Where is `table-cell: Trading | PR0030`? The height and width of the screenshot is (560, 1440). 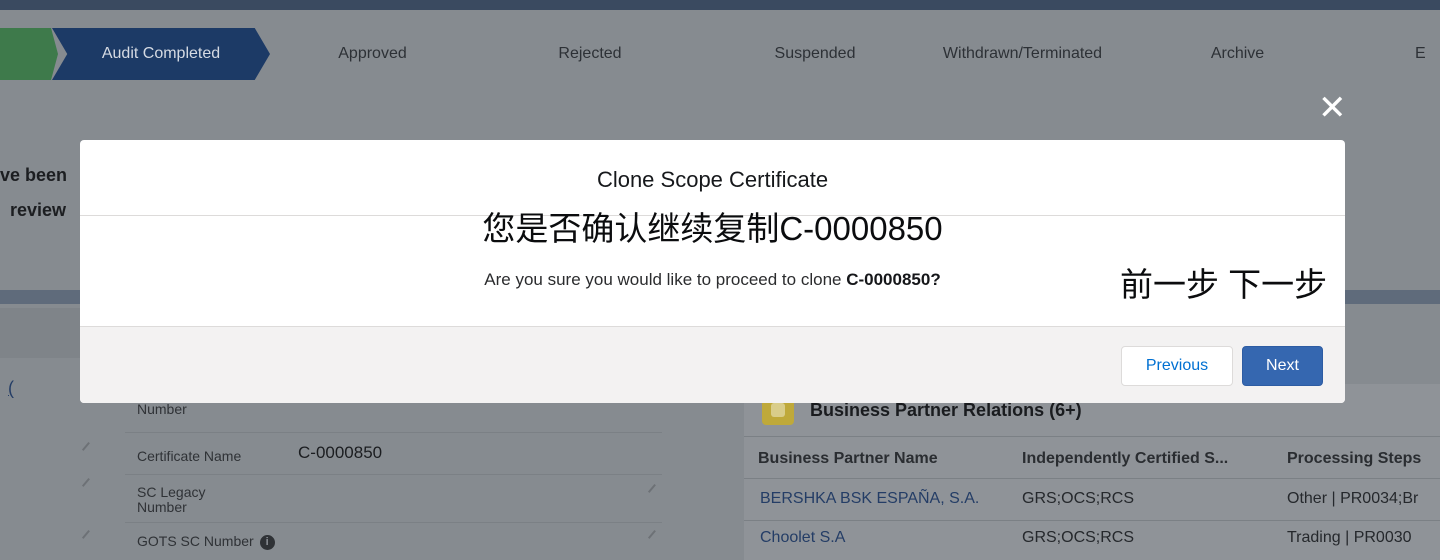
table-cell: Trading | PR0030 is located at coordinates (1349, 537).